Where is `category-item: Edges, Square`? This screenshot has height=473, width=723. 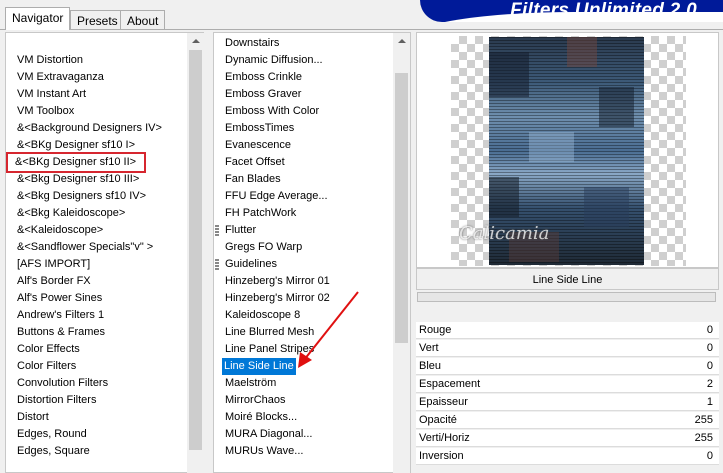
category-item: Edges, Square is located at coordinates (52, 451).